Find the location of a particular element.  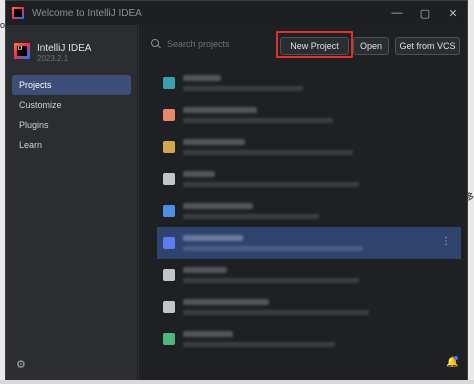

title-bar: Welcome to IntelliJ IDEA — ▢ ✕ is located at coordinates (236, 13).